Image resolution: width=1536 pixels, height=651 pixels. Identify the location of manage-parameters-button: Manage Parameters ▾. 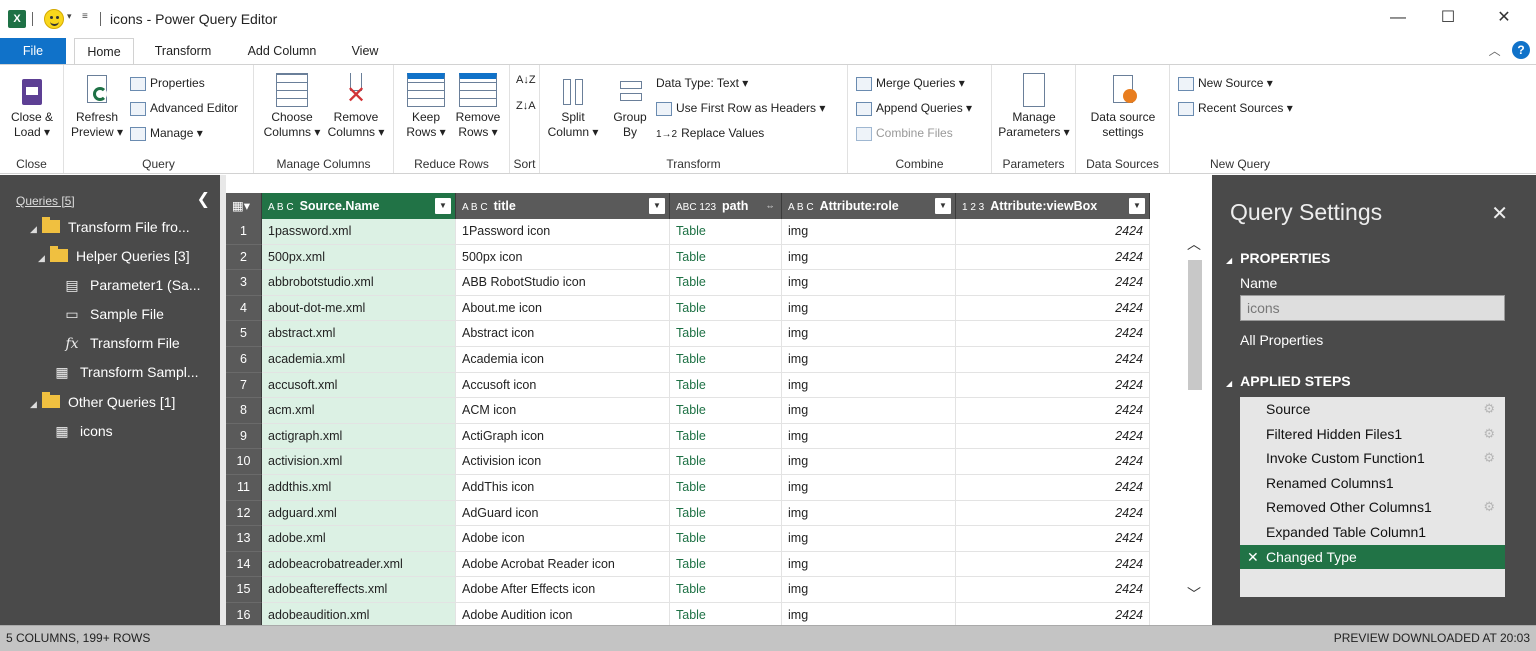
(1034, 104).